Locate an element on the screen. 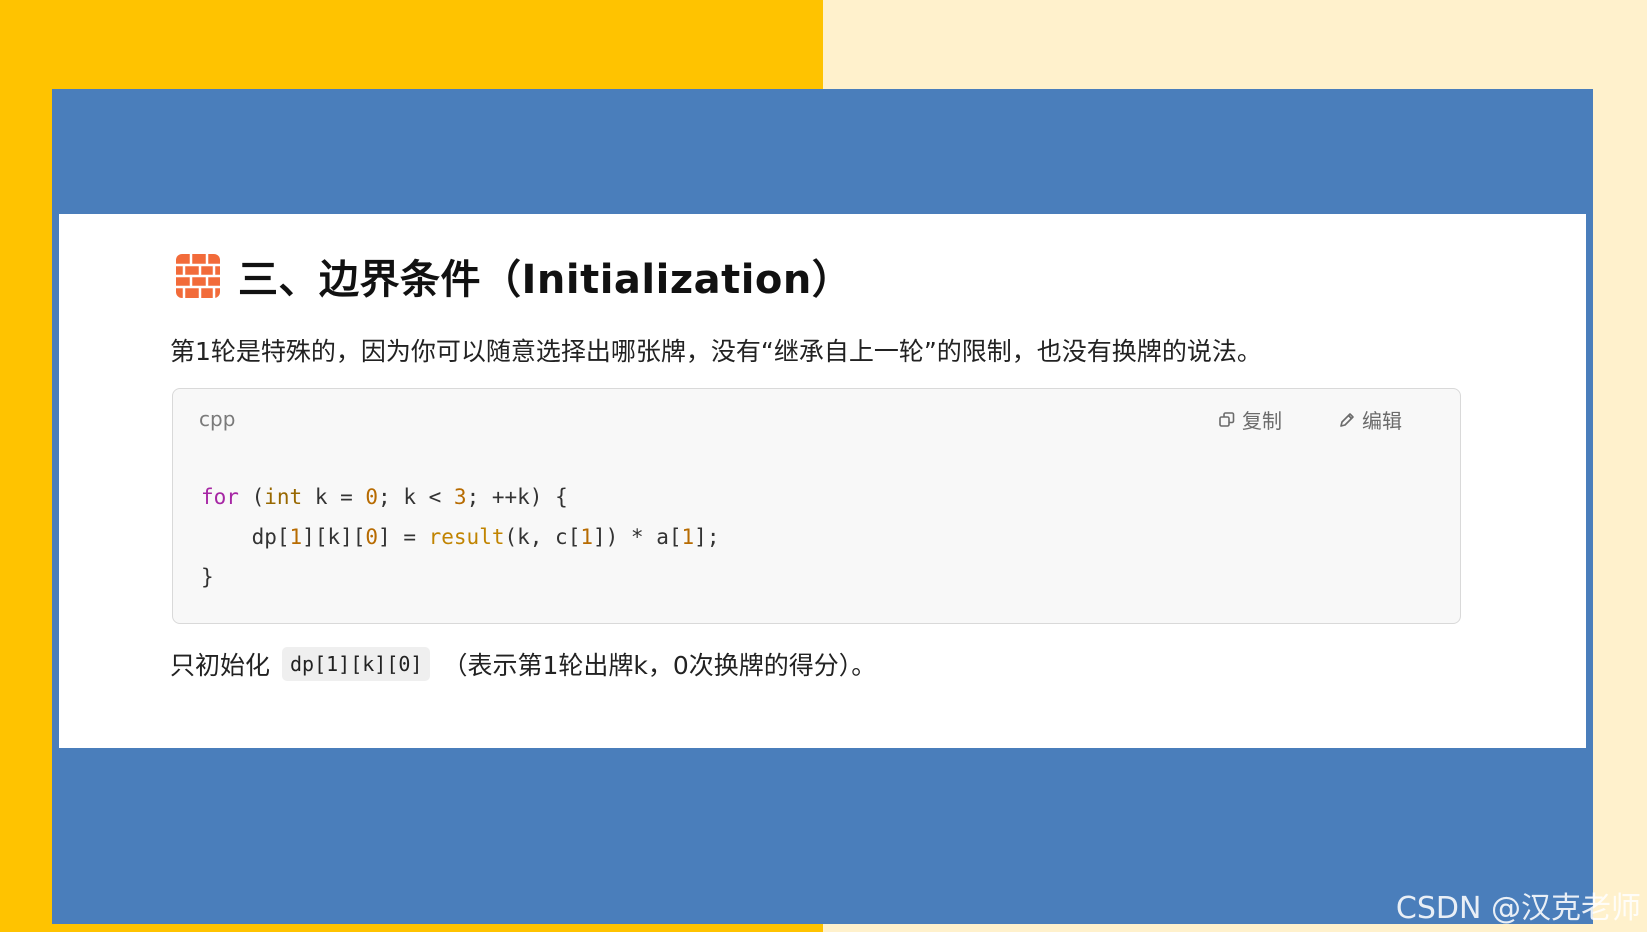 Image resolution: width=1647 pixels, height=932 pixels. code-token: k = is located at coordinates (334, 497).